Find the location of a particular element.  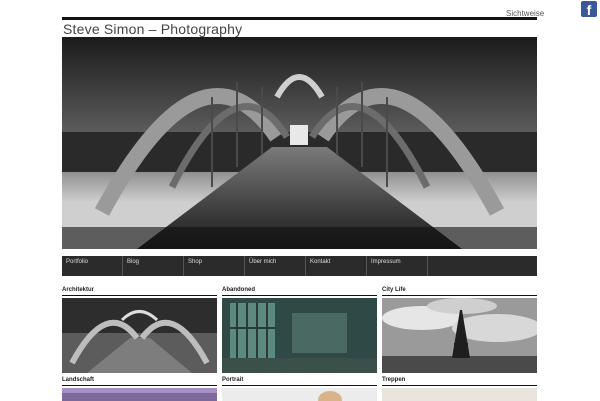

category-label: Treppen is located at coordinates (459, 380).